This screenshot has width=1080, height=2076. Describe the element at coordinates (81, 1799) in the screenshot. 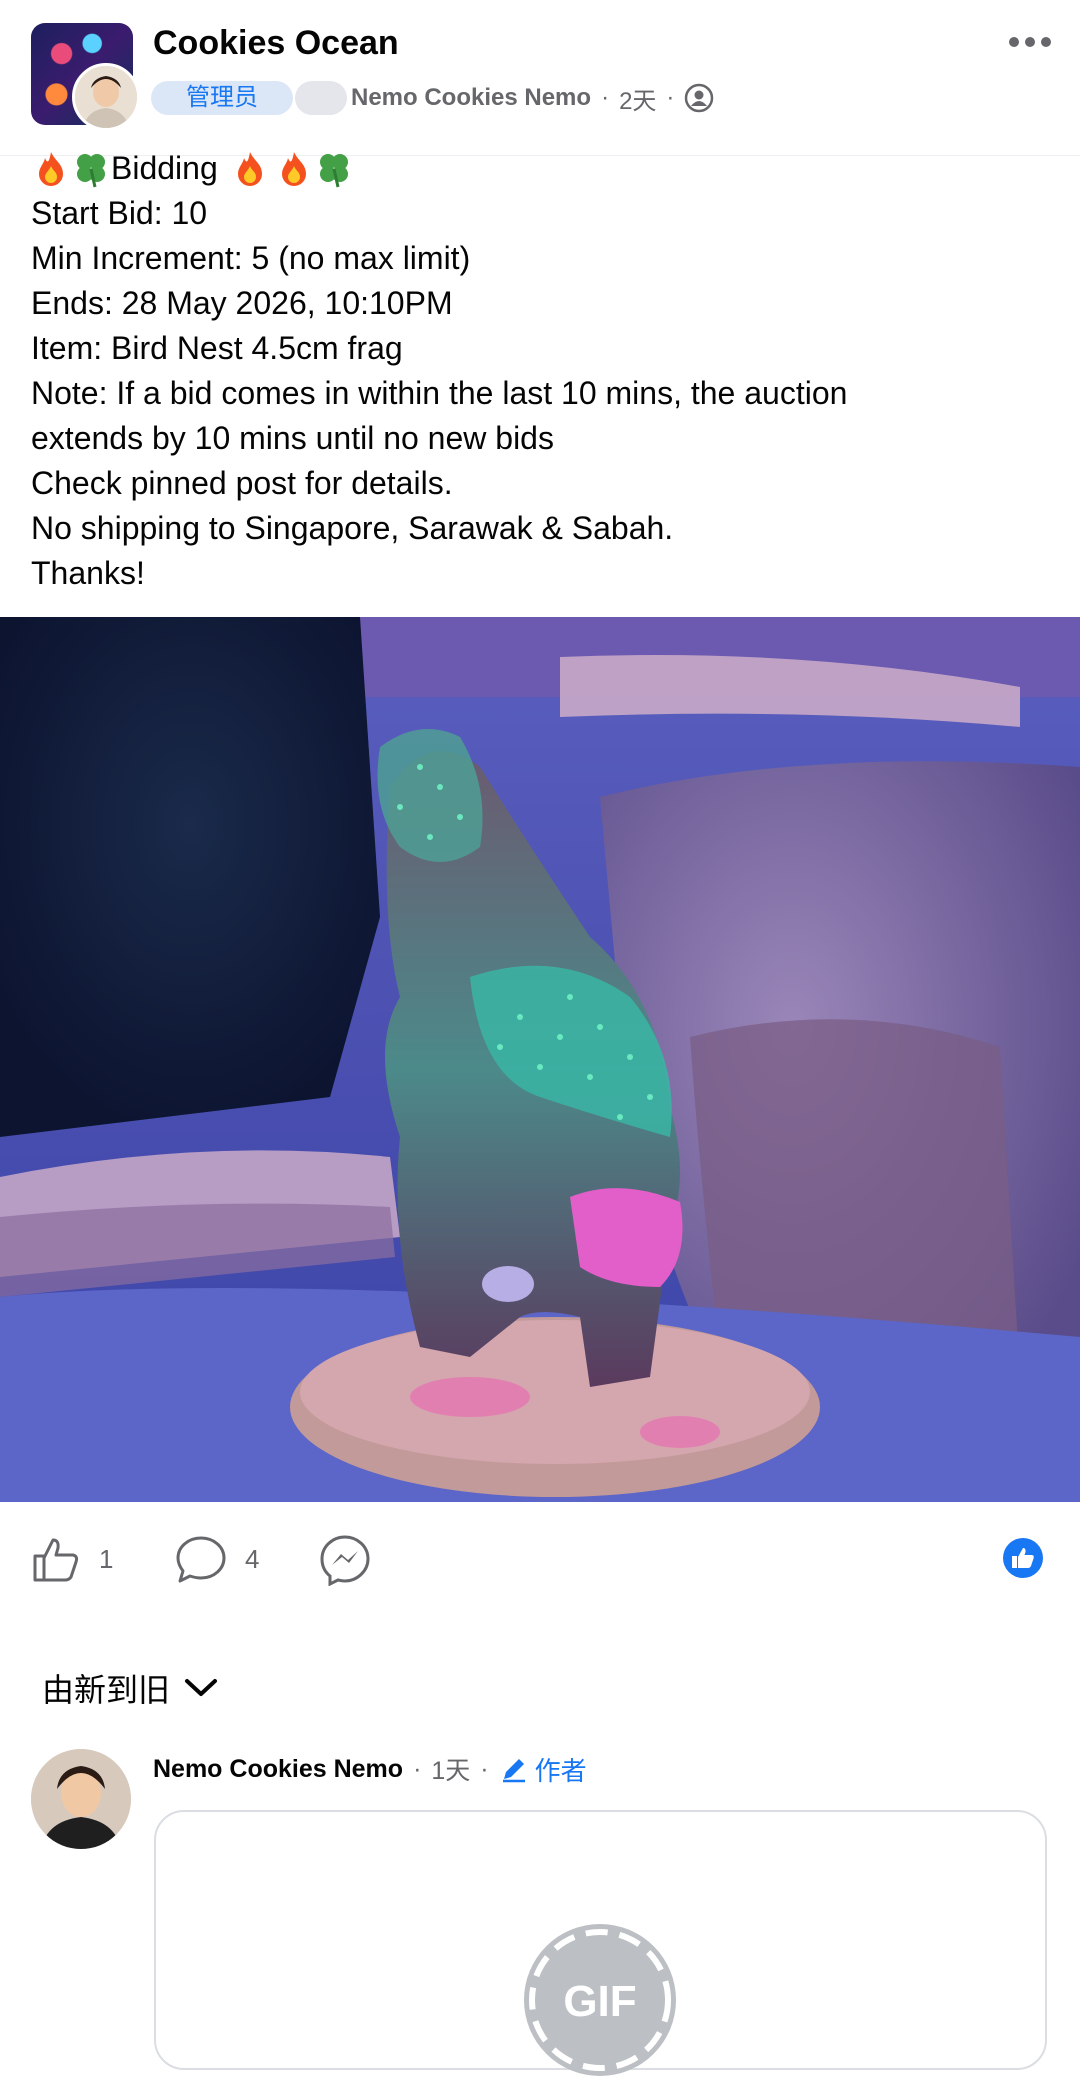

I see `comment-author-avatar` at that location.